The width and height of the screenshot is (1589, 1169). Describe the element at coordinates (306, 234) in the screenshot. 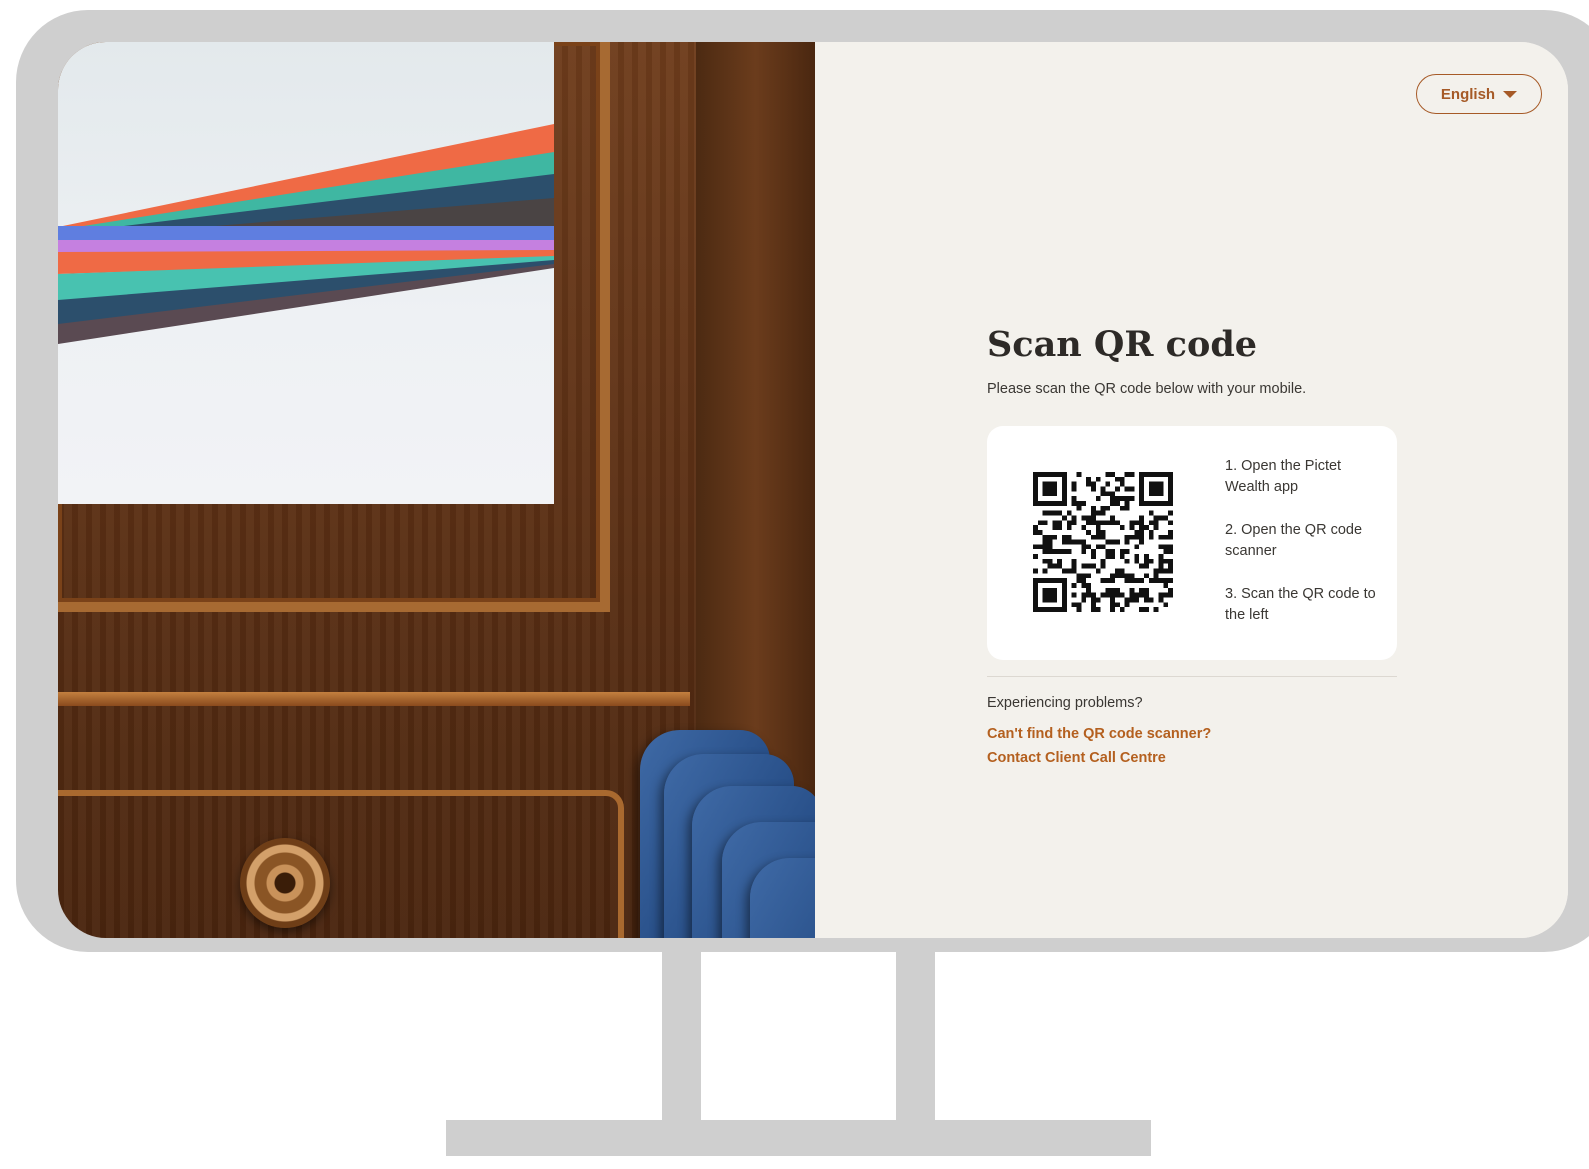

I see `artwork-stripes` at that location.